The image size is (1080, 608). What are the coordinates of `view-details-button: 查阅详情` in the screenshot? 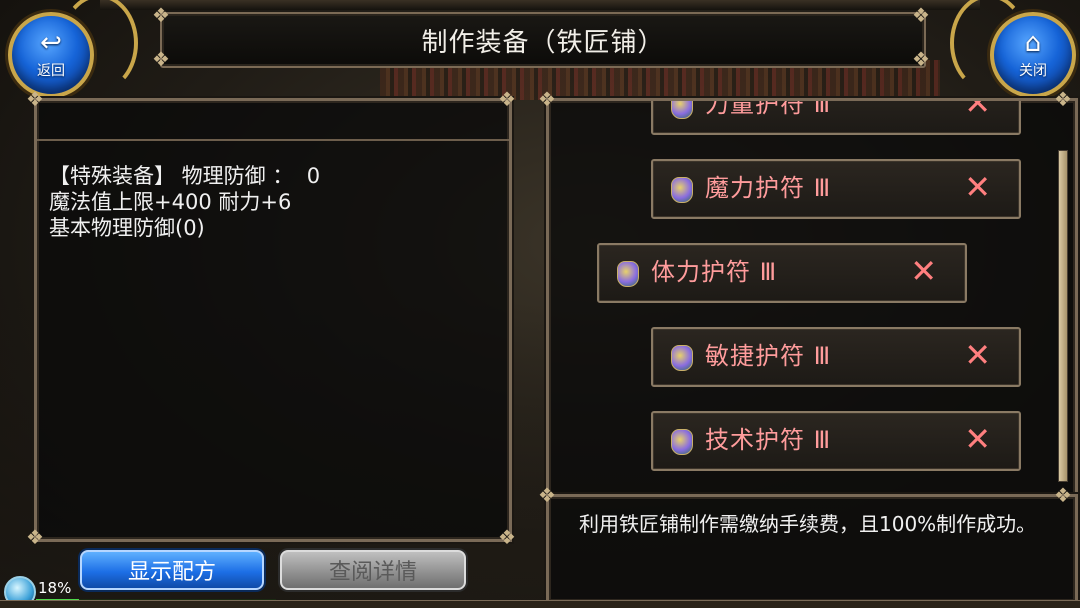 It's located at (373, 570).